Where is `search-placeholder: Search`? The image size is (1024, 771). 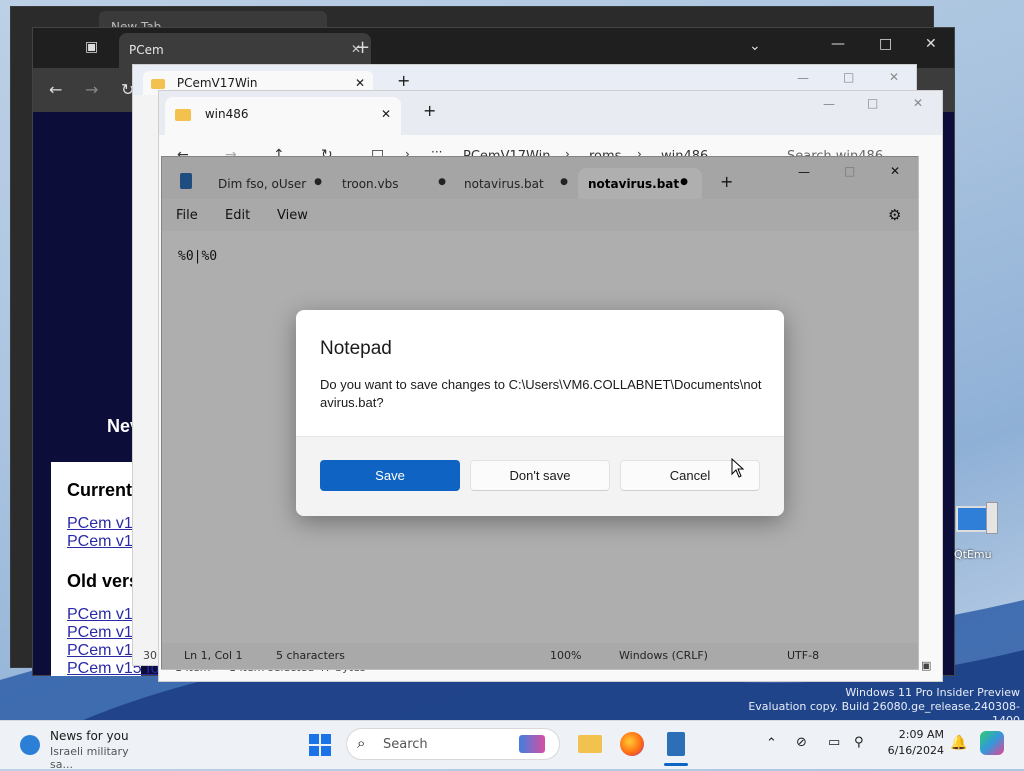 search-placeholder: Search is located at coordinates (405, 744).